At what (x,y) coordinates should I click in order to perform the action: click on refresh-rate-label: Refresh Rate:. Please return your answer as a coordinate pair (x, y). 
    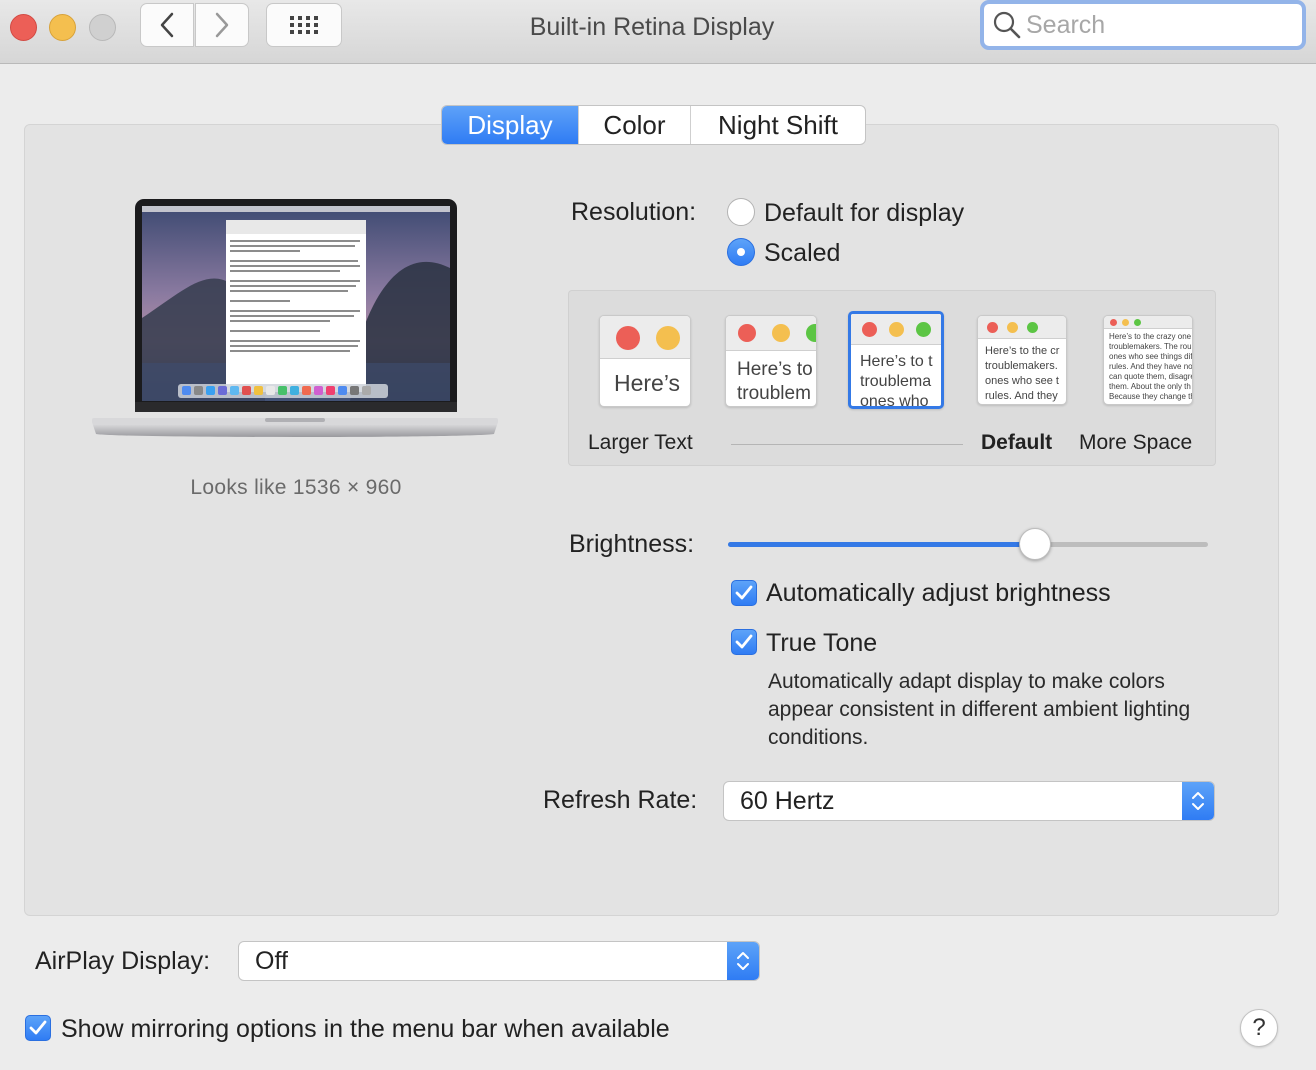
    Looking at the image, I should click on (620, 800).